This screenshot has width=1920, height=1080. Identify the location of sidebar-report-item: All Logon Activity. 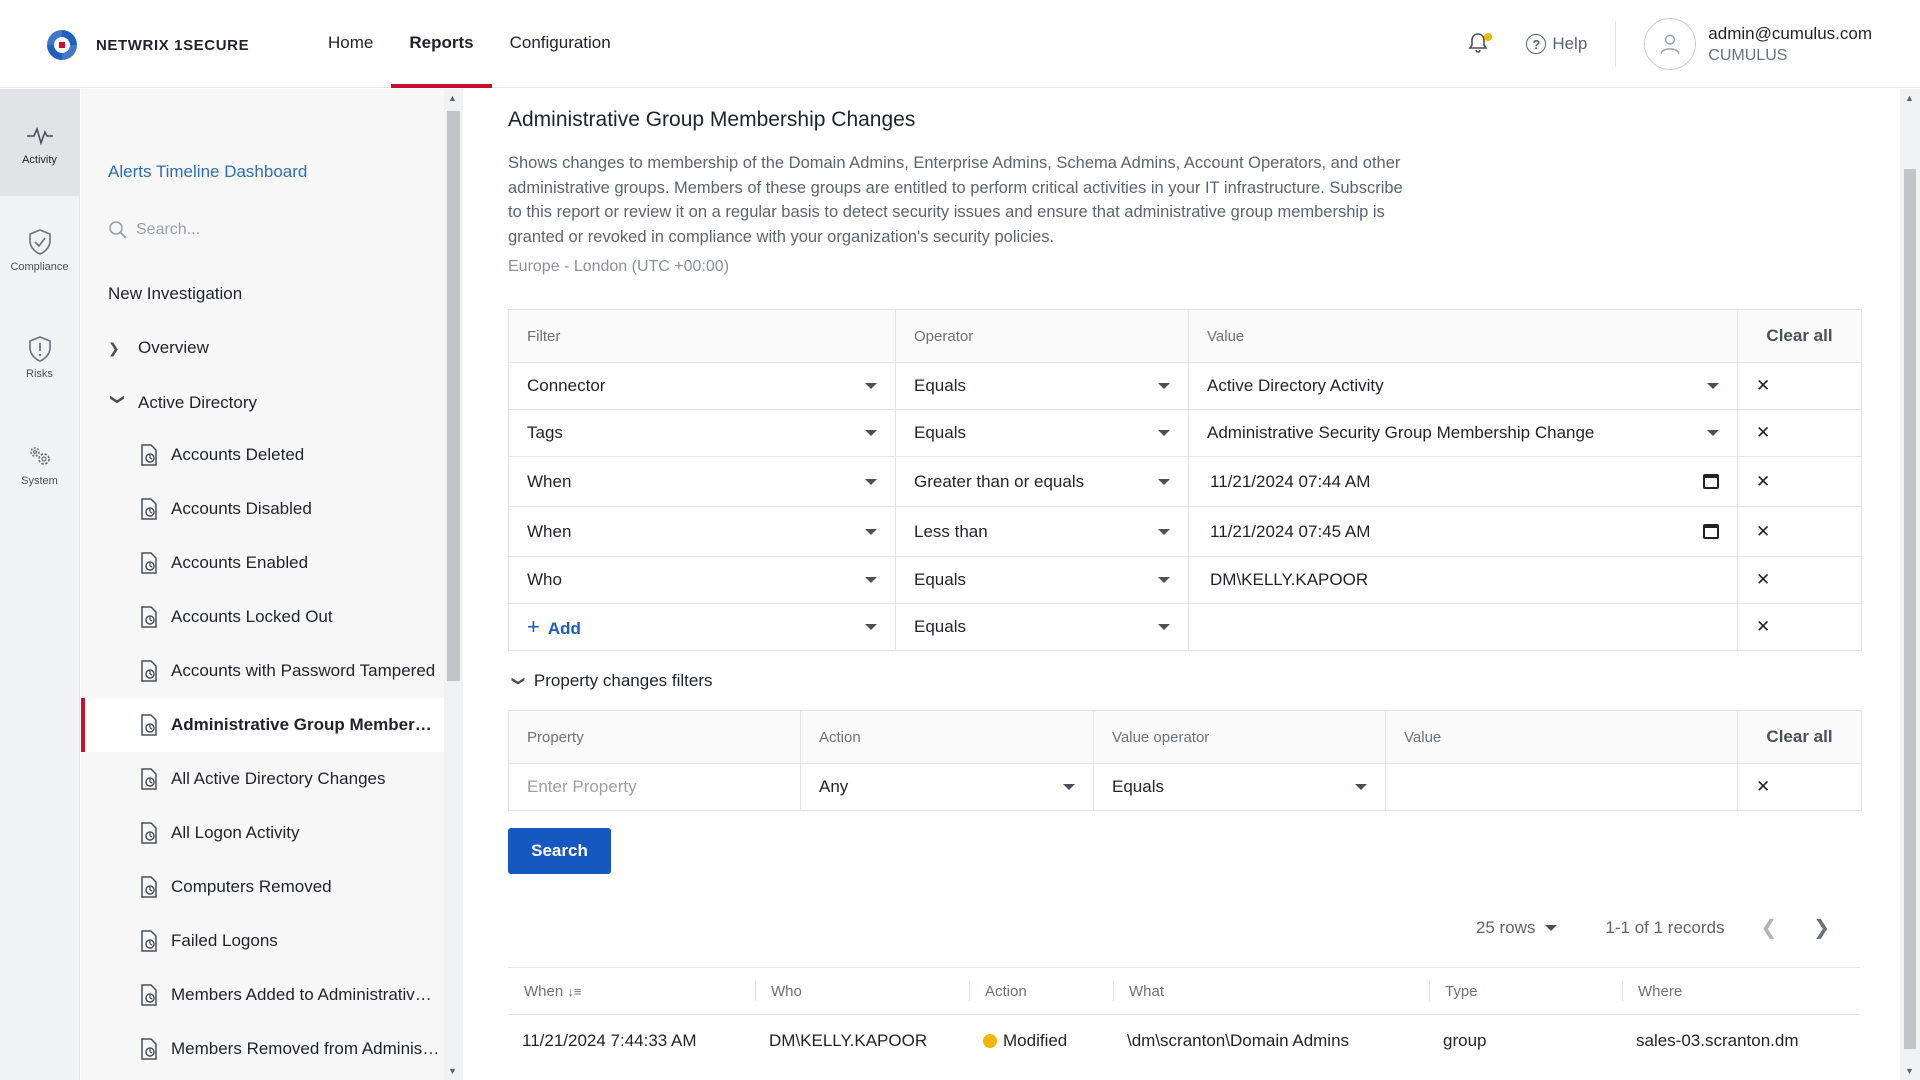
(262, 833).